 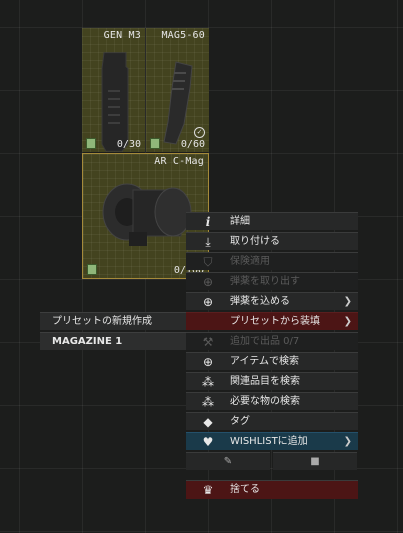 I want to click on menu-wishlist-label: WISHLISTに追加, so click(x=269, y=441).